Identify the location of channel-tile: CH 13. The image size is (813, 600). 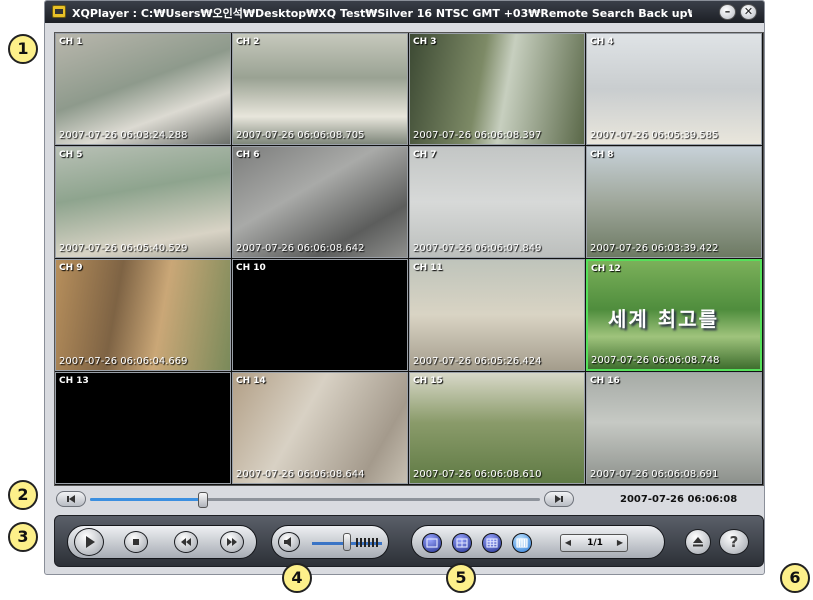
(143, 428).